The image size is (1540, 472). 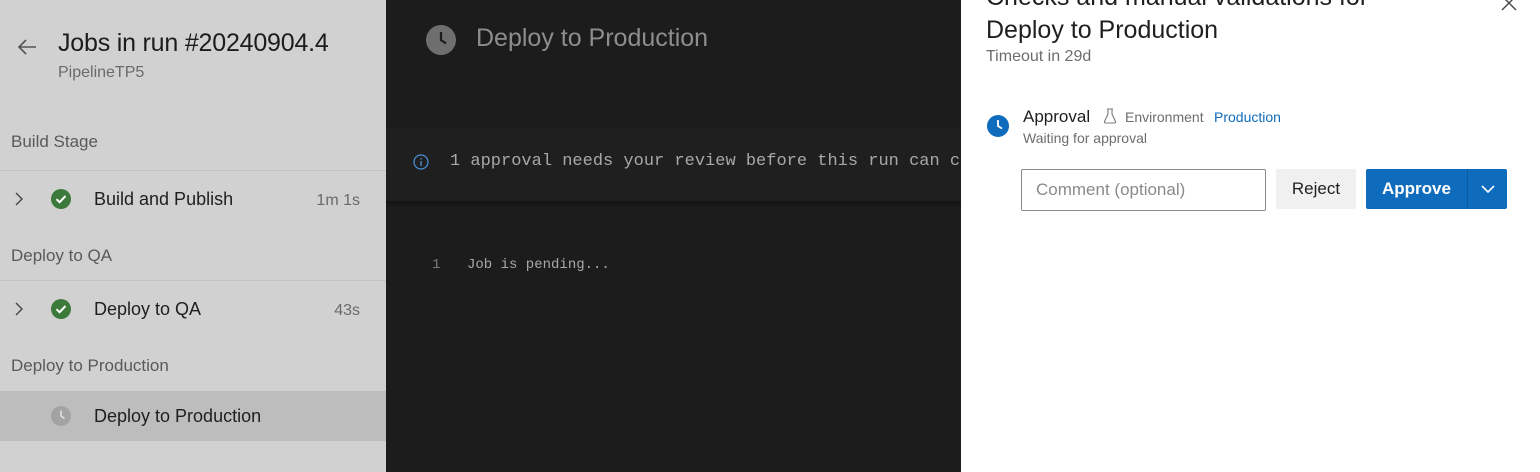 What do you see at coordinates (1416, 189) in the screenshot?
I see `approve-button: Approve` at bounding box center [1416, 189].